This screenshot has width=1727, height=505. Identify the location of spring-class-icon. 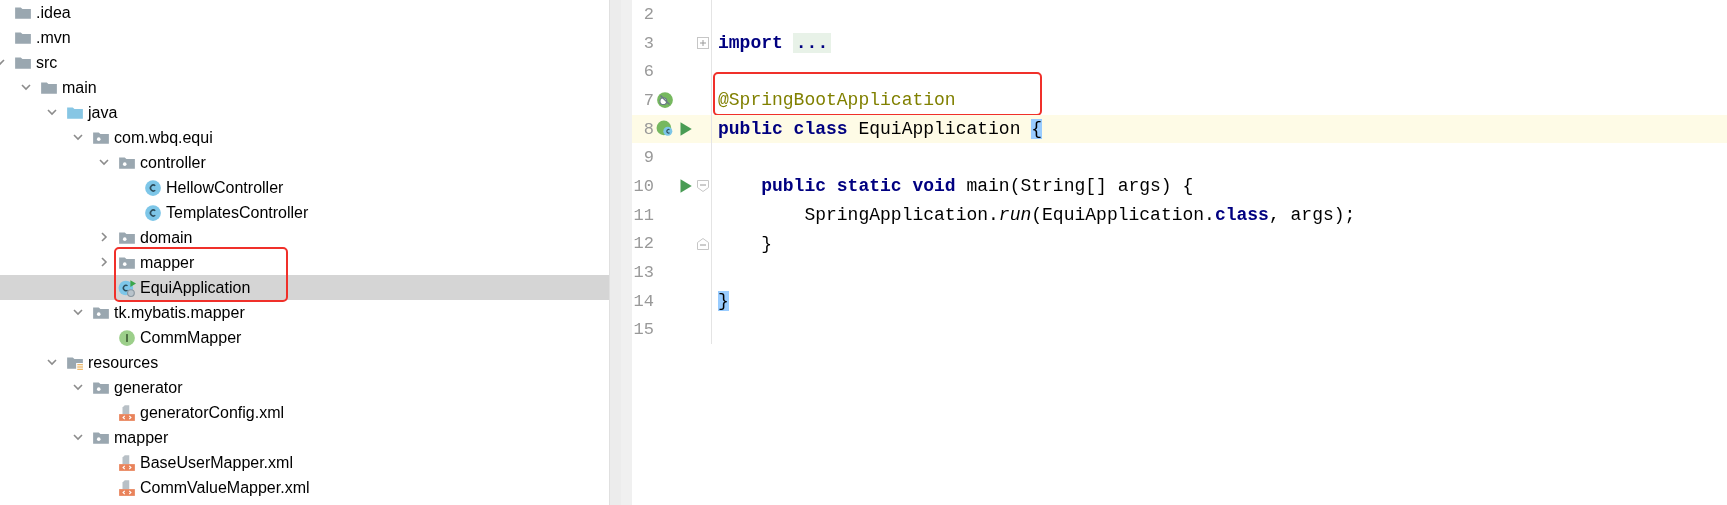
(127, 287).